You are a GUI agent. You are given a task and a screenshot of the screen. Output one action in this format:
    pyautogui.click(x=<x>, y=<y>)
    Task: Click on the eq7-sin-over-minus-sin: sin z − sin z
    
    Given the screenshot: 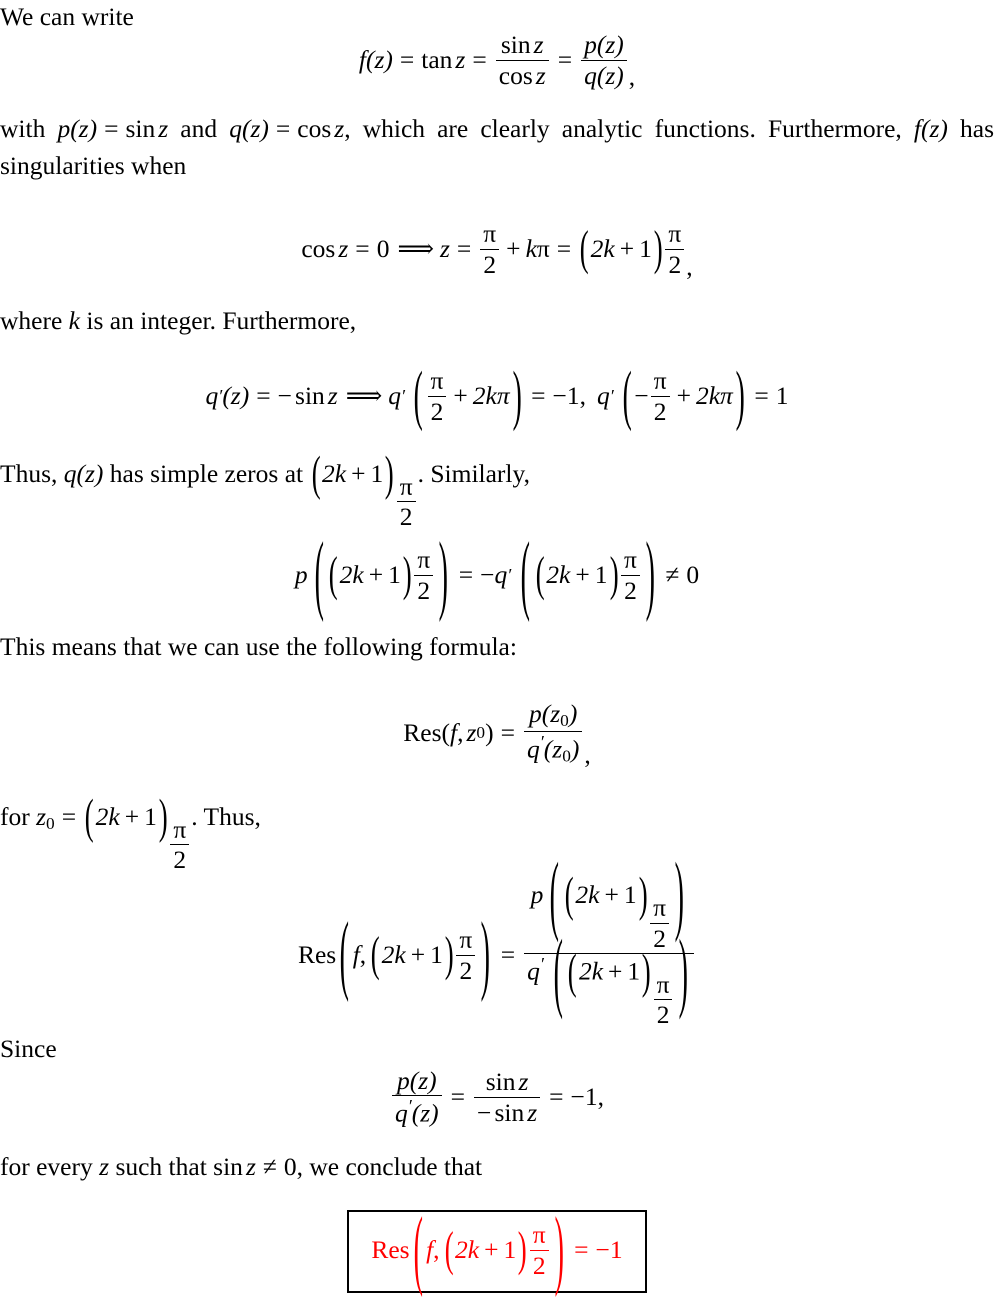 What is the action you would take?
    pyautogui.click(x=507, y=1097)
    